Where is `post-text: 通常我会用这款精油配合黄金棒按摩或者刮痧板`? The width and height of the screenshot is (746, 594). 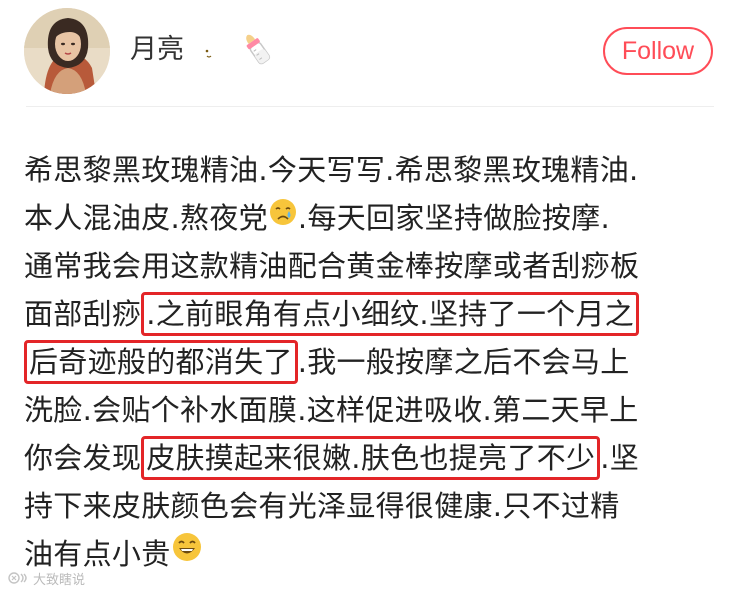
post-text: 通常我会用这款精油配合黄金棒按摩或者刮痧板 is located at coordinates (332, 266).